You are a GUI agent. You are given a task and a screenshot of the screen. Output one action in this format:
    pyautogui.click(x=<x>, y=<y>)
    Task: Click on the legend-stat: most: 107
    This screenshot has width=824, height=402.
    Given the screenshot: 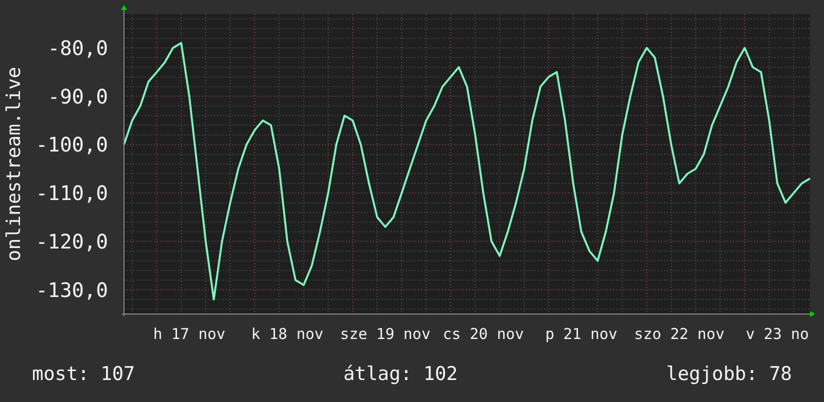 What is the action you would take?
    pyautogui.click(x=83, y=374)
    